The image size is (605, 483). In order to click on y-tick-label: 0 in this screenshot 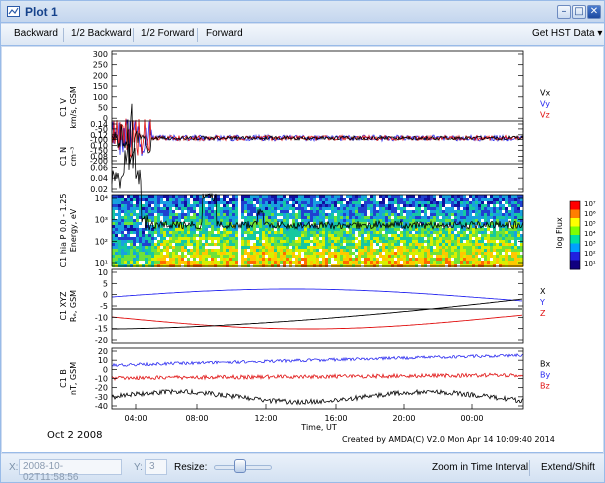, I will do `click(105, 295)`.